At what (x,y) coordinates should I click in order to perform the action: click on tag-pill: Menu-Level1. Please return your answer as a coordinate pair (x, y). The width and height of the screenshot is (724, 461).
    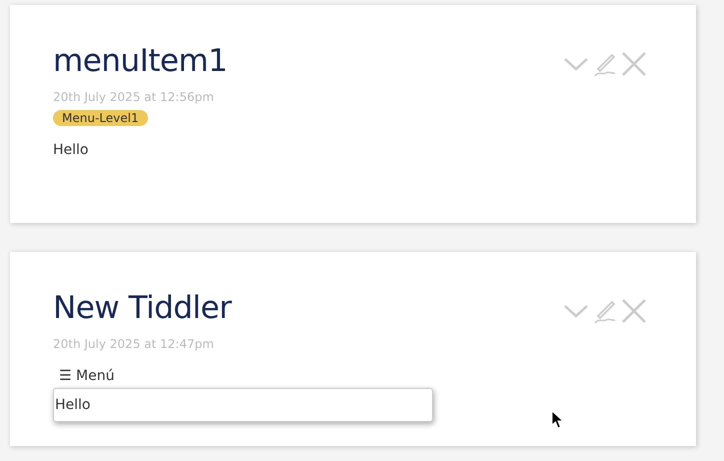
    Looking at the image, I should click on (100, 118).